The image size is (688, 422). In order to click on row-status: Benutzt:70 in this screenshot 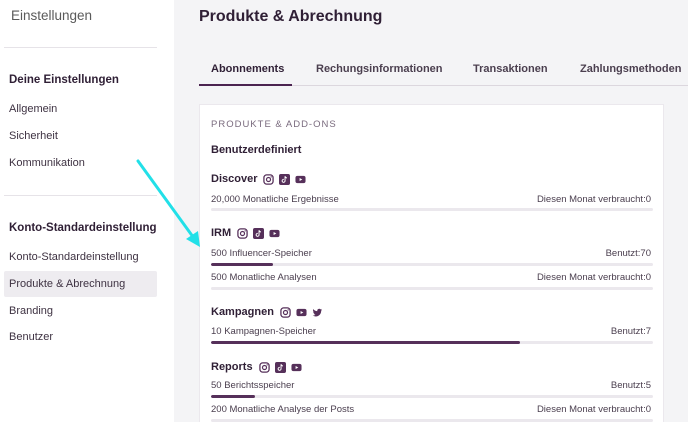, I will do `click(628, 253)`.